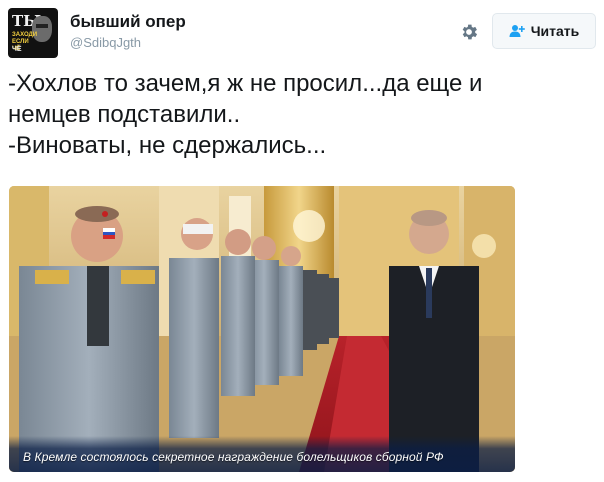  I want to click on avatar-face, so click(42, 29).